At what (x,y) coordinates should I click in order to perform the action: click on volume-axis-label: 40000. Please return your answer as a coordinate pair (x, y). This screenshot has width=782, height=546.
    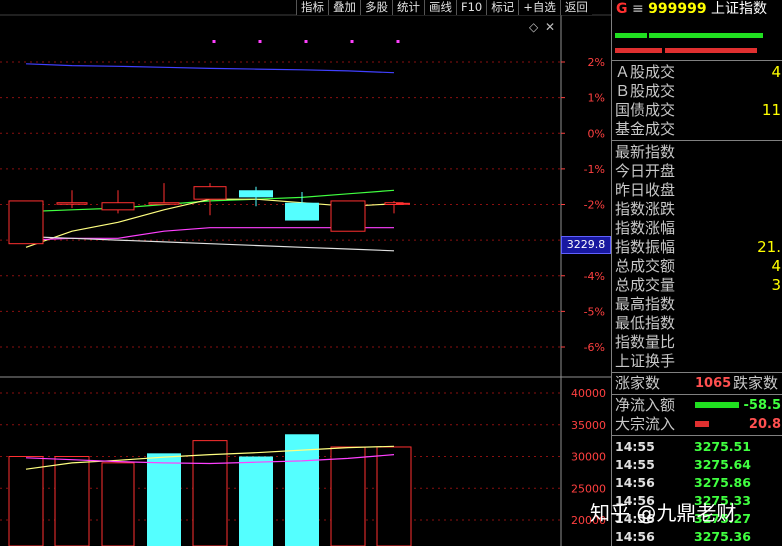
    Looking at the image, I should click on (588, 393).